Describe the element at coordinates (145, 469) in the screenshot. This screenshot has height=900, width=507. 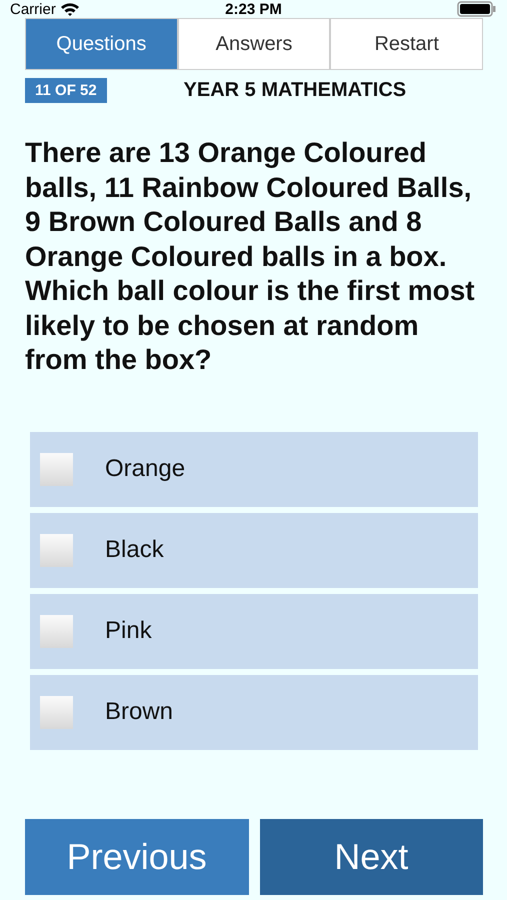
I see `option-label: Orange` at that location.